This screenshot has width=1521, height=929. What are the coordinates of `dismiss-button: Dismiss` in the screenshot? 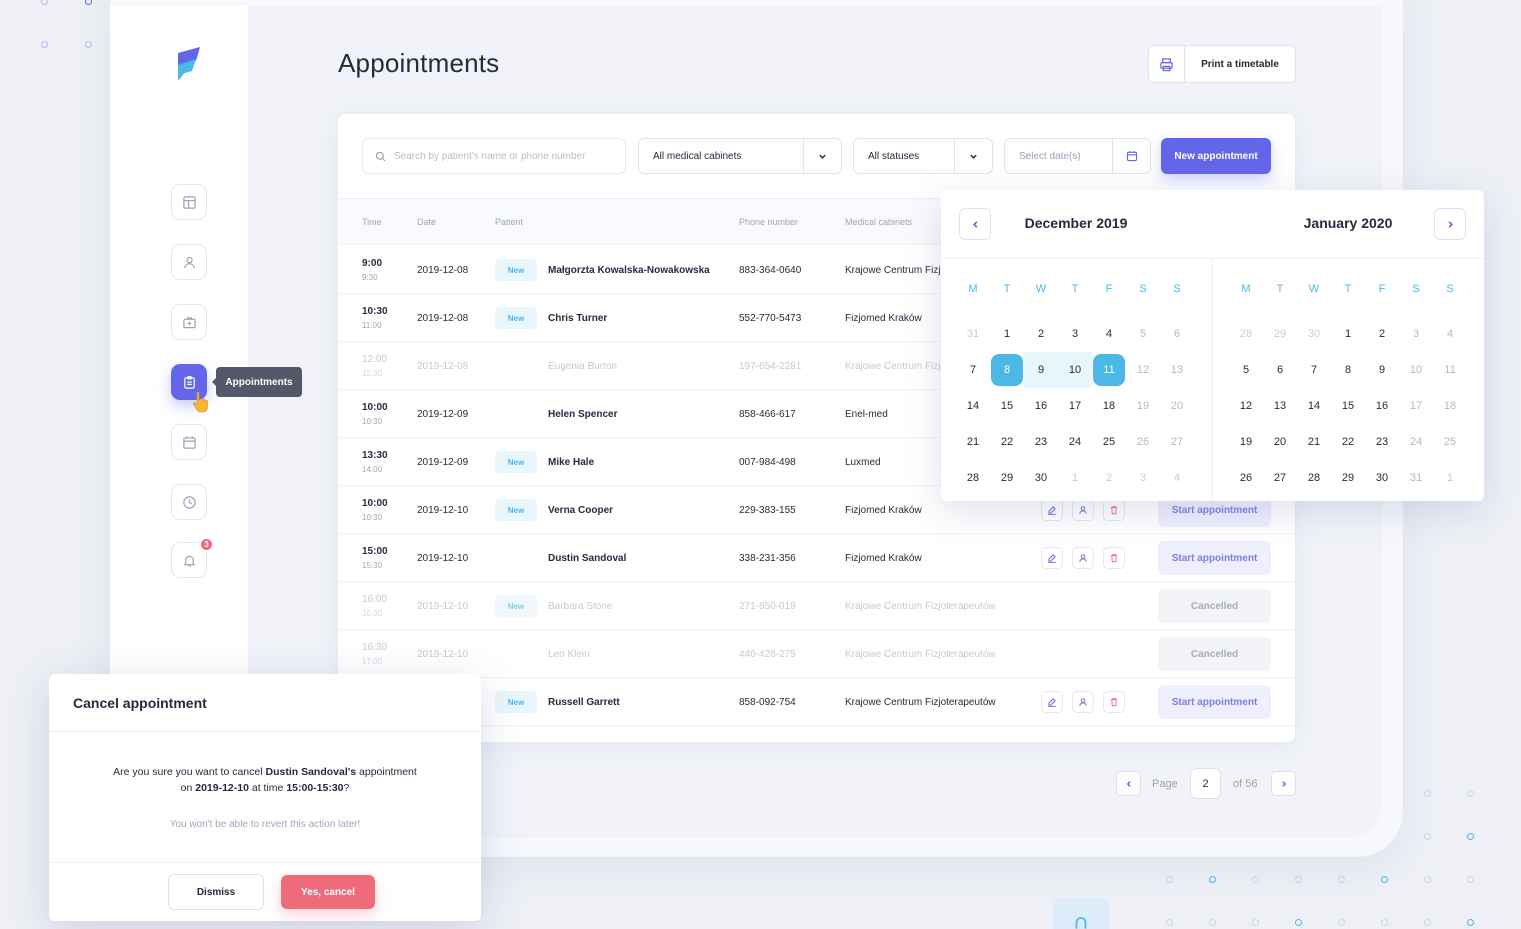 It's located at (216, 892).